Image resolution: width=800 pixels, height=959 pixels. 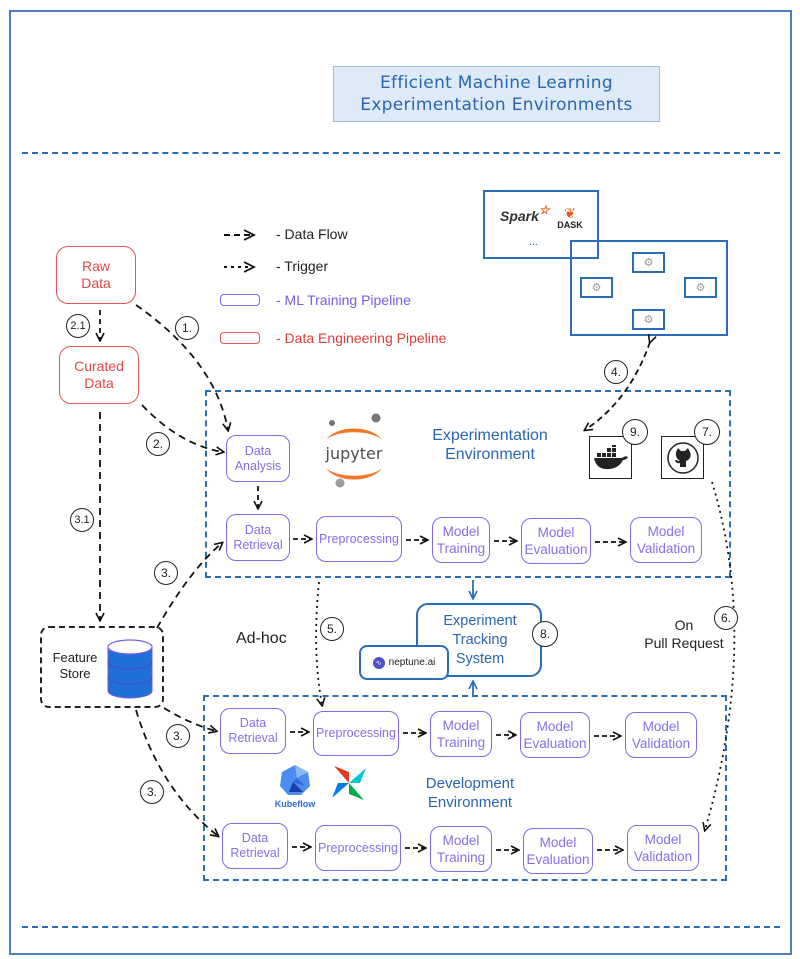 I want to click on badge-3-exp: 3., so click(x=166, y=573).